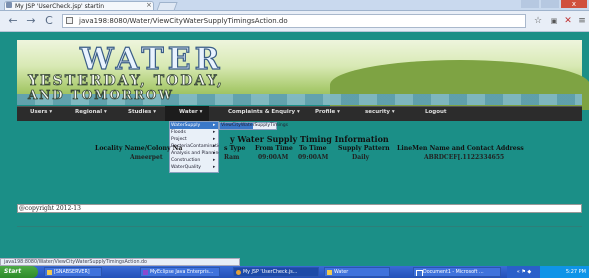 The height and width of the screenshot is (278, 589). I want to click on site-tagline-line1: YESTERDAY, TODAY,, so click(126, 81).